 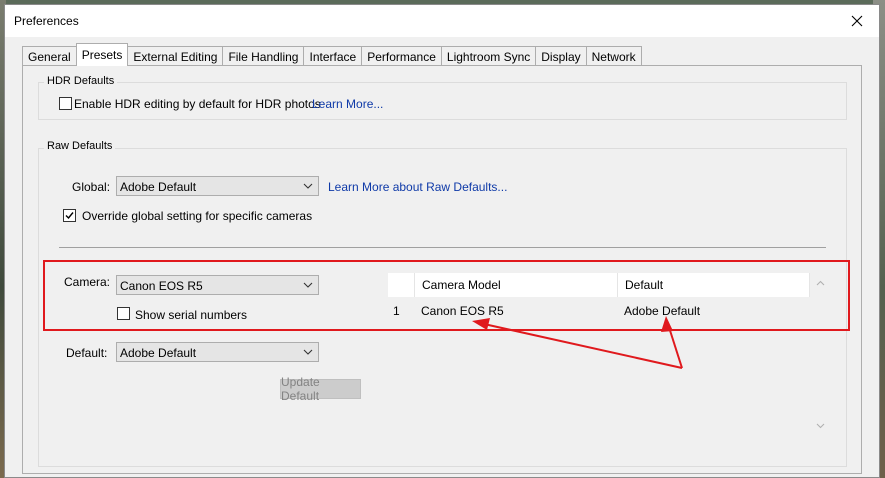 I want to click on checkmark-icon, so click(x=69, y=216).